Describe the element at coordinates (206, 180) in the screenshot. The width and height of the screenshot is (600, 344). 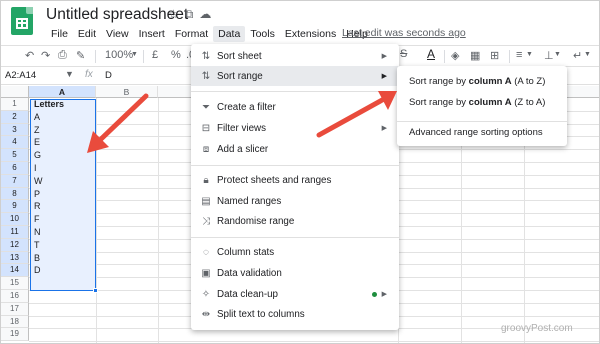
I see `lock-icon: 🔒︎` at that location.